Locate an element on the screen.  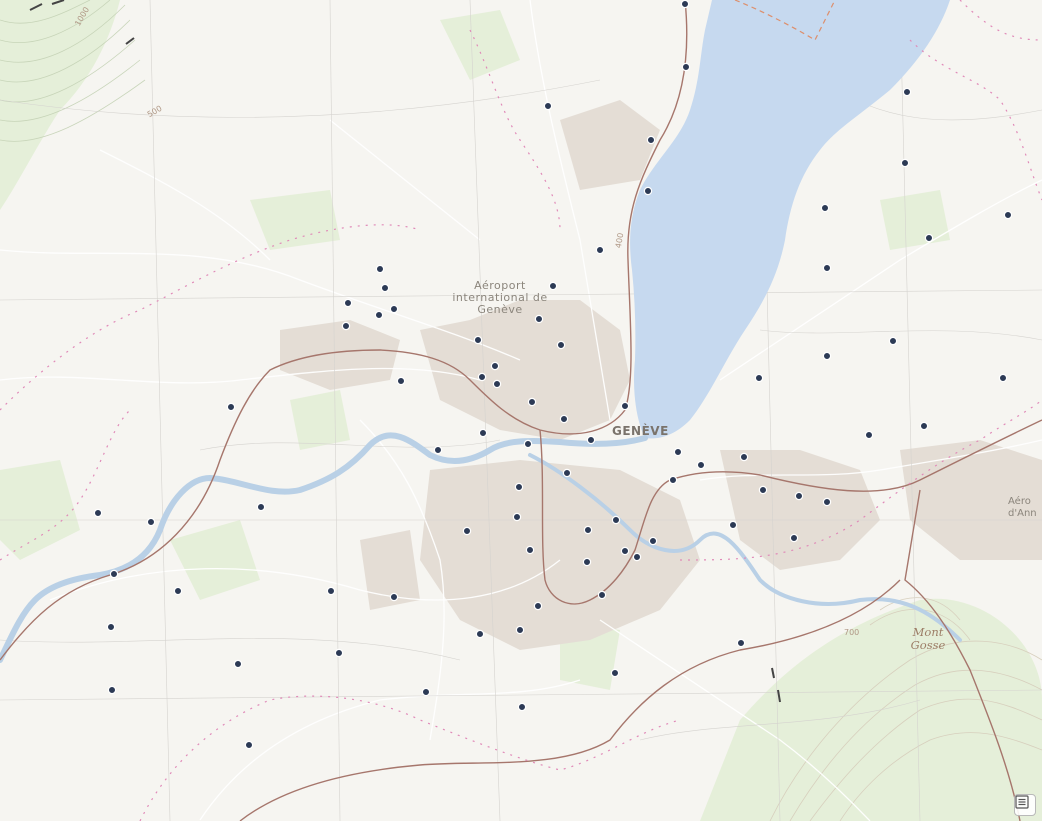
airport-label: Aéroport international de Genève is located at coordinates (500, 297).